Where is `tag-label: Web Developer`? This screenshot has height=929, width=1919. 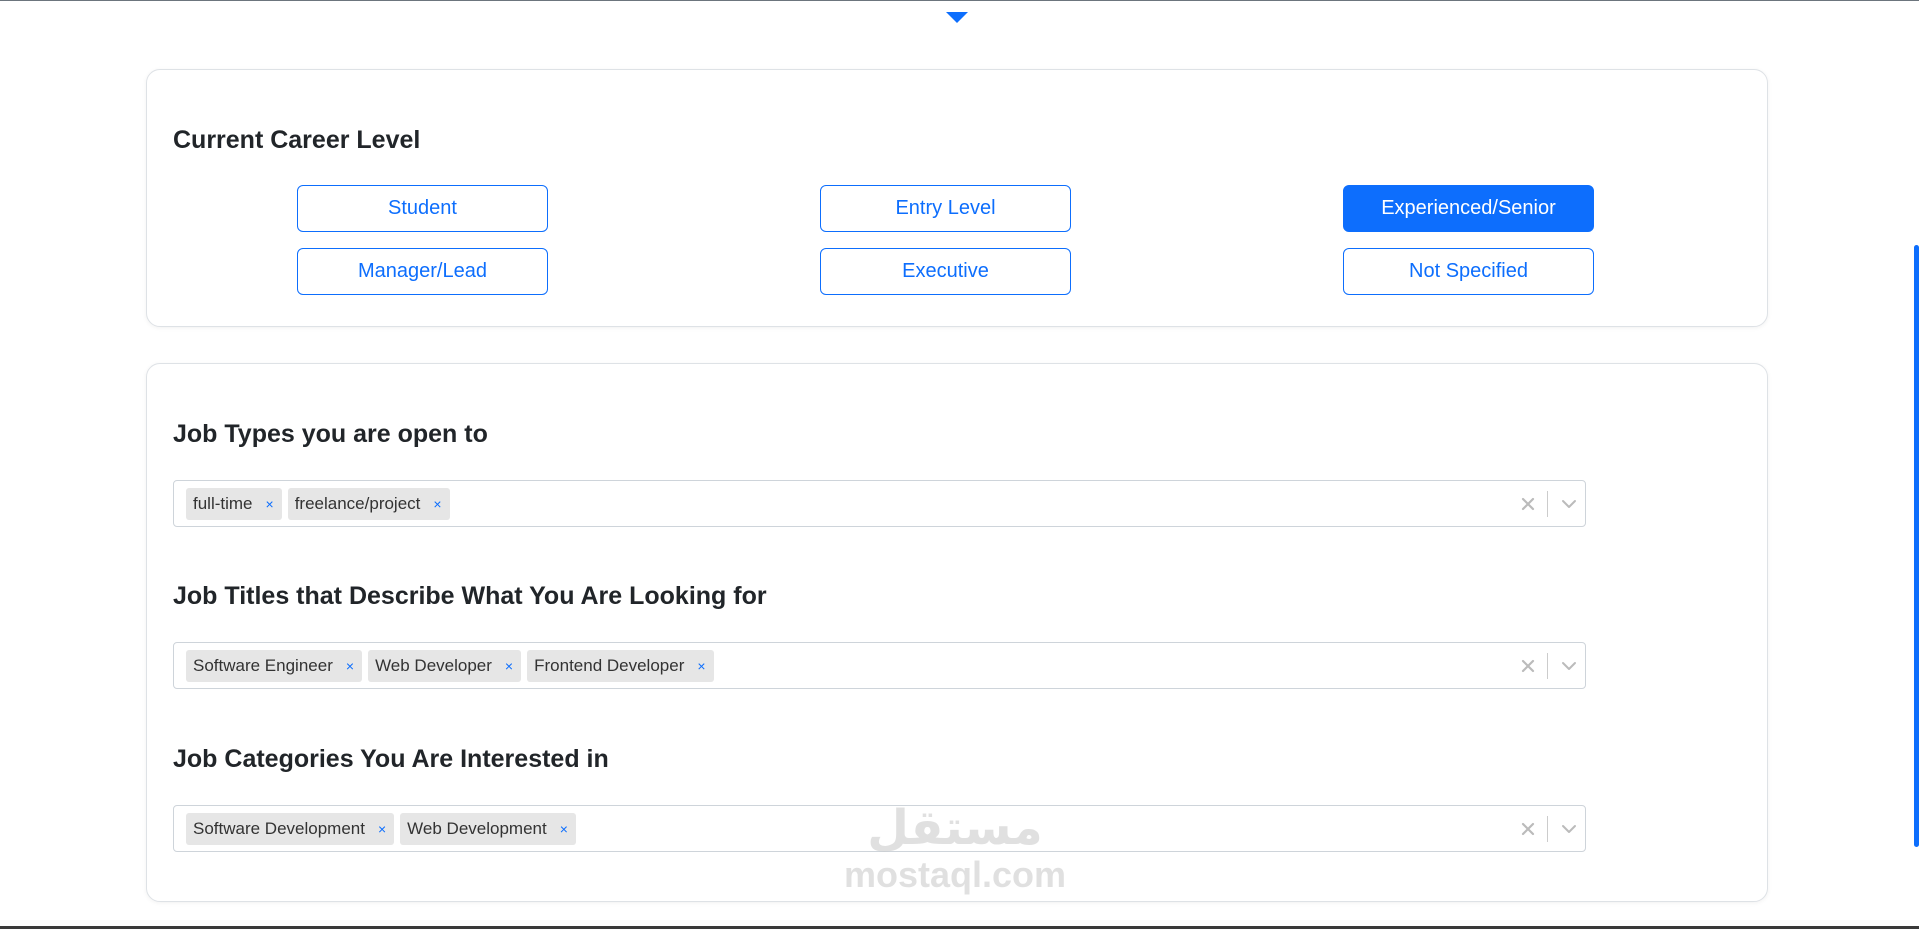 tag-label: Web Developer is located at coordinates (433, 665).